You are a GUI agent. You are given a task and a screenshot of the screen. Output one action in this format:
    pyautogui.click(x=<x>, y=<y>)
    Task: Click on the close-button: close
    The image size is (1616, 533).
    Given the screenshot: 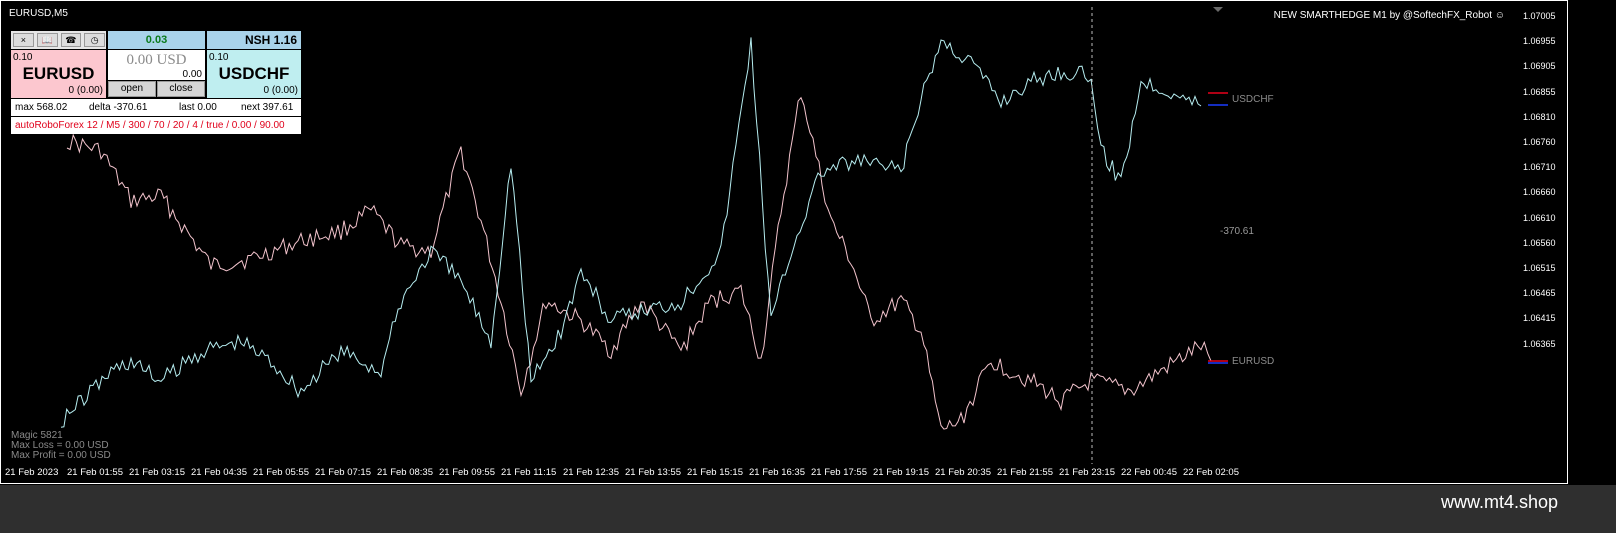 What is the action you would take?
    pyautogui.click(x=181, y=89)
    